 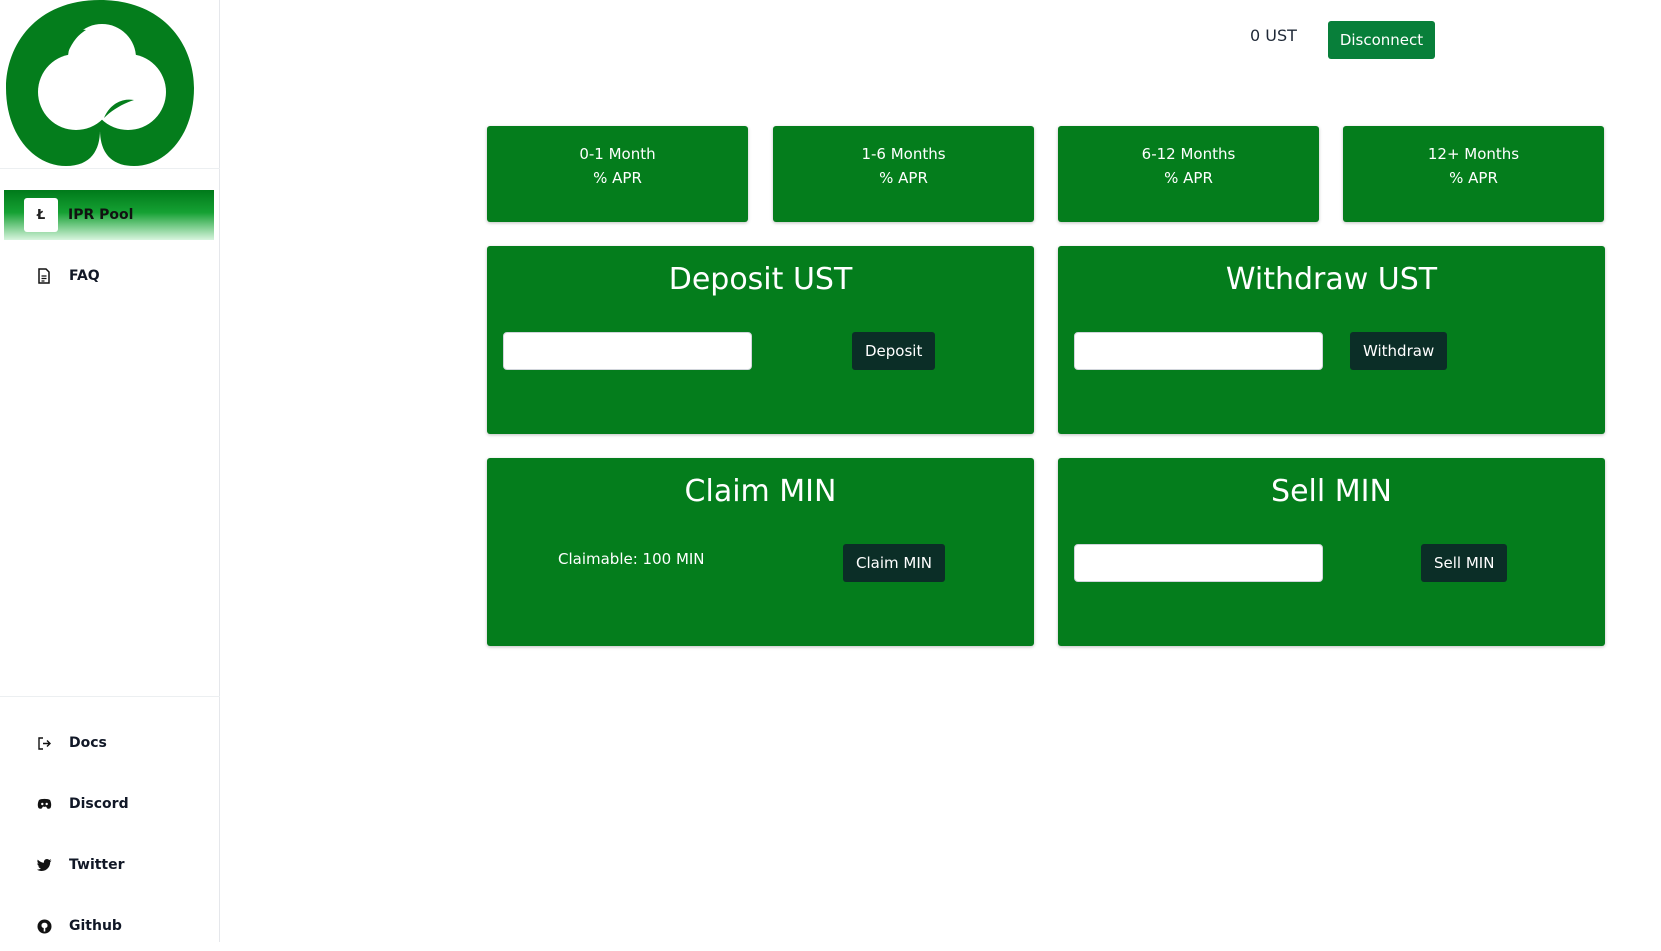 I want to click on logo, so click(x=110, y=84).